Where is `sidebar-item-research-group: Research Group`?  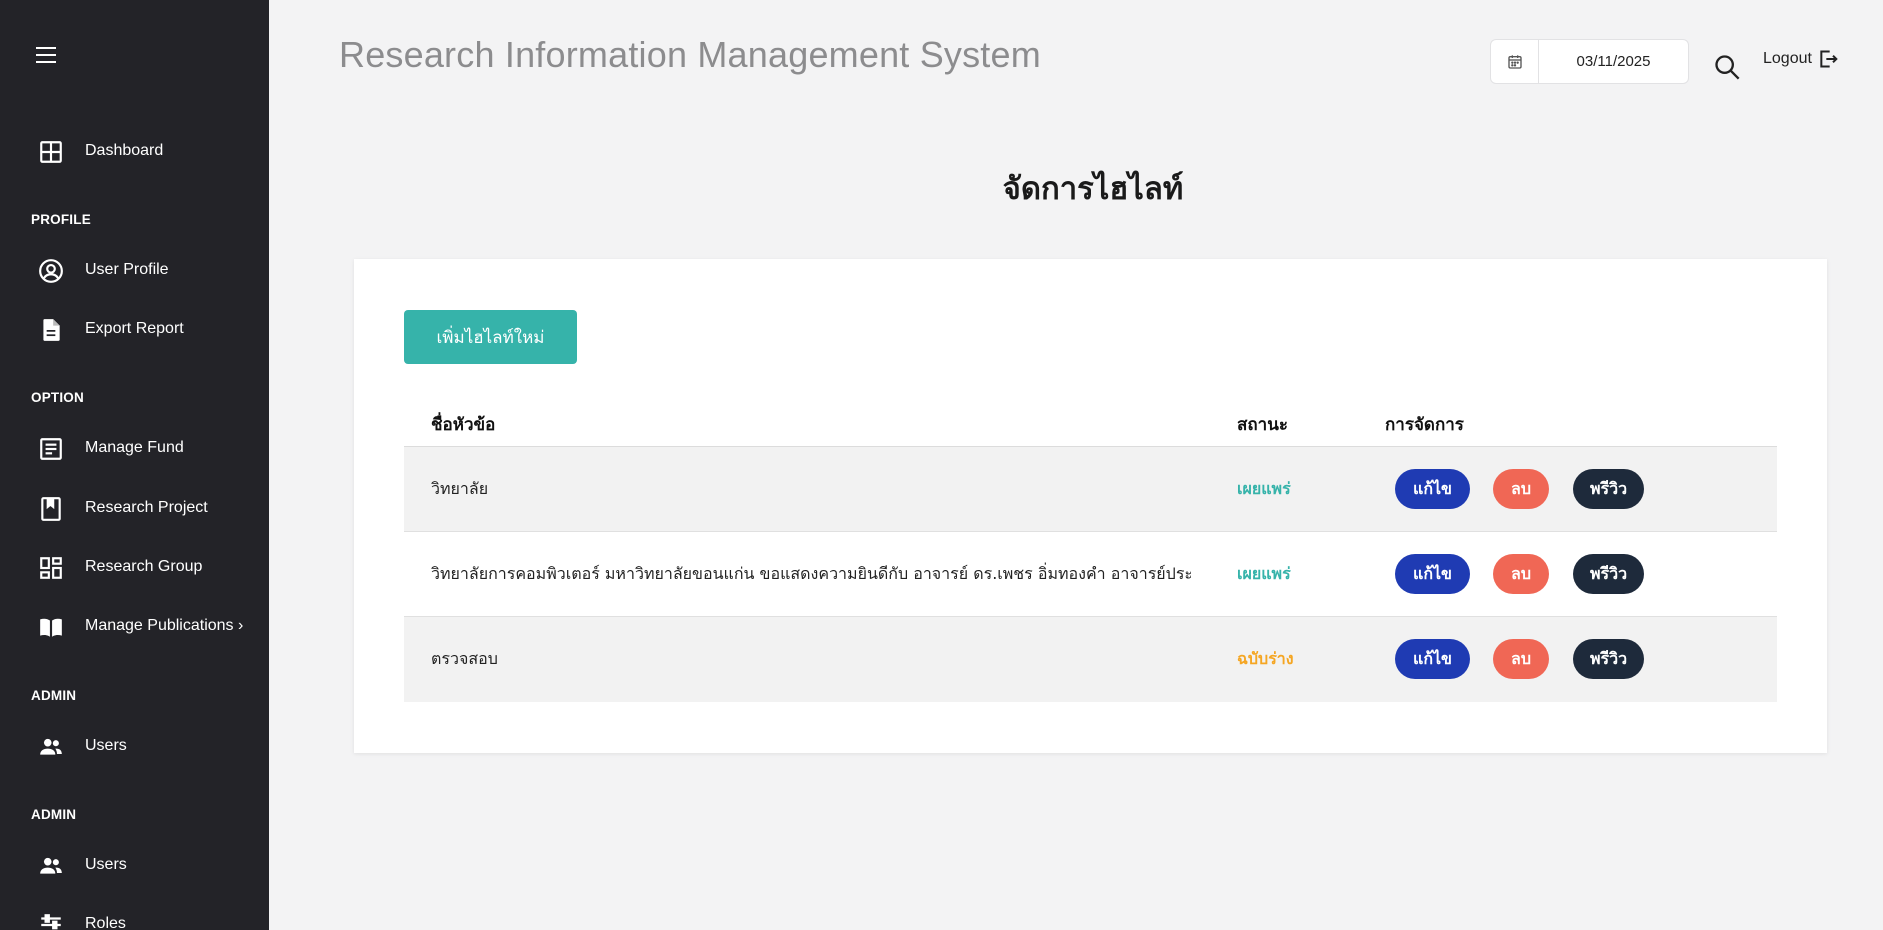 sidebar-item-research-group: Research Group is located at coordinates (134, 567).